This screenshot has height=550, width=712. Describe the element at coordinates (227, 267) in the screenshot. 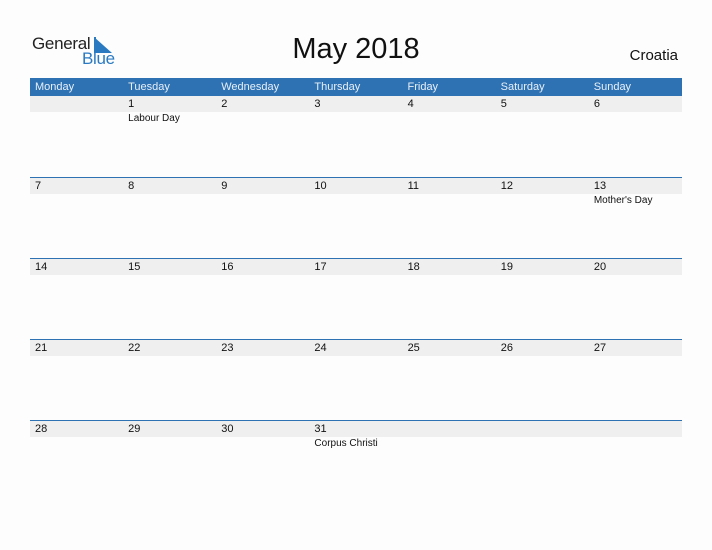

I see `day-number: 16` at that location.